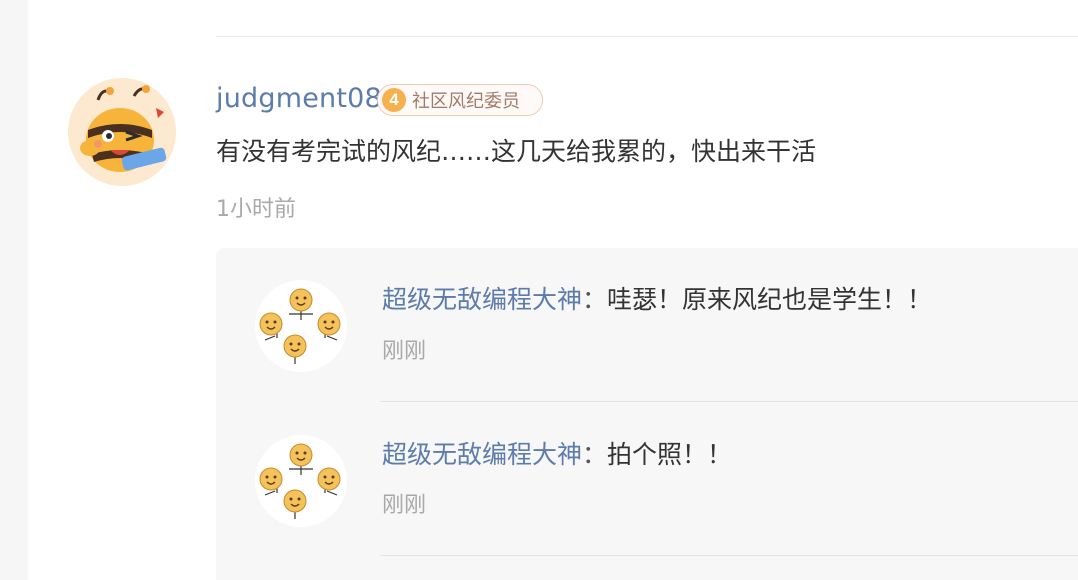 The image size is (1078, 580). What do you see at coordinates (670, 454) in the screenshot?
I see `reply-text: 拍个照！！` at bounding box center [670, 454].